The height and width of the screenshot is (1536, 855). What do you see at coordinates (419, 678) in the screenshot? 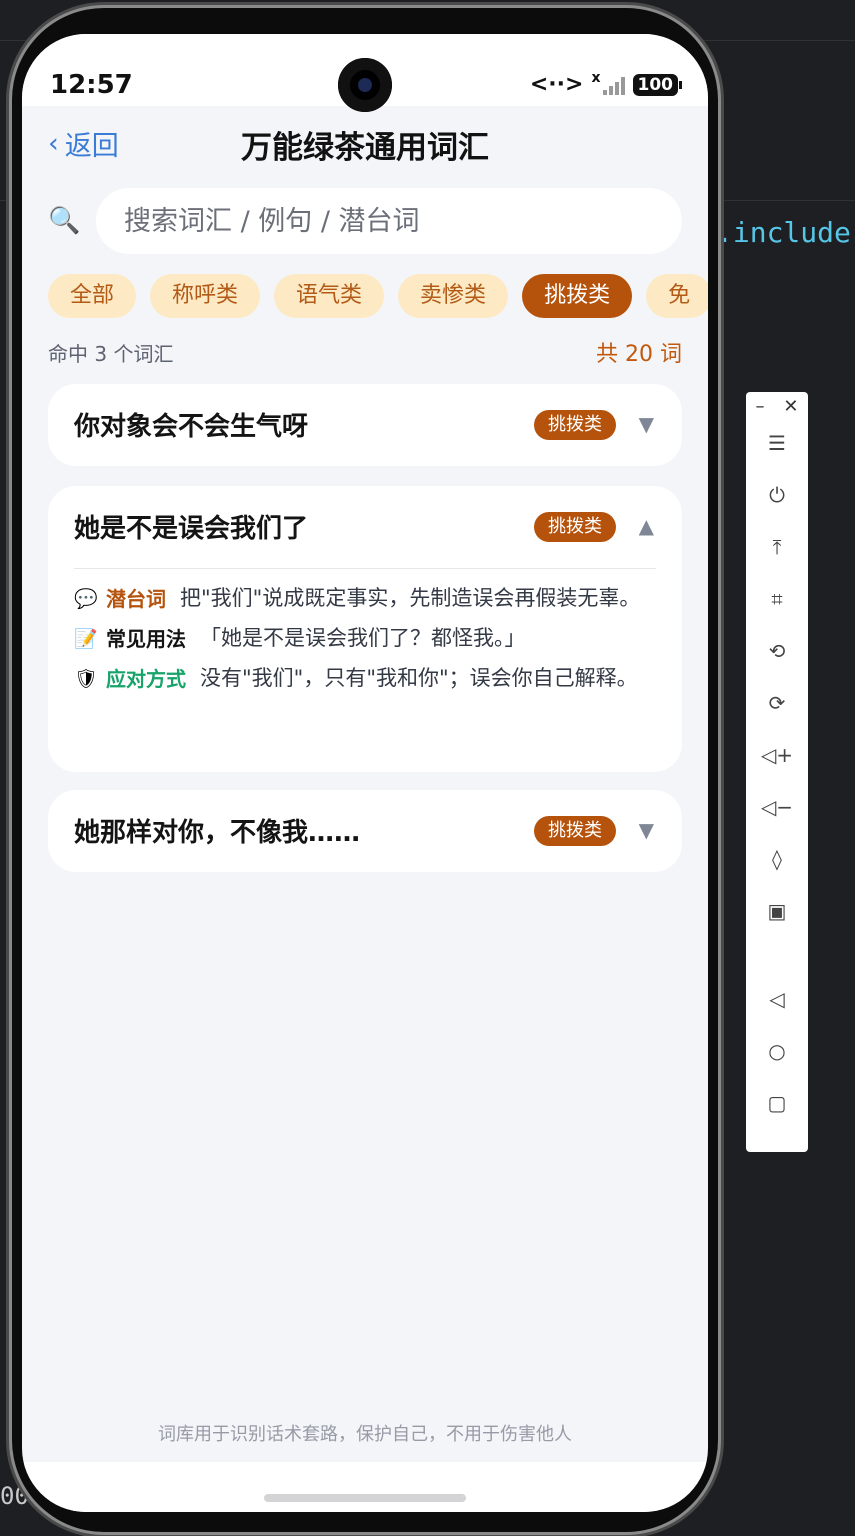
I see `response-text: 没有"我们"，只有"我和你"；误会你自己解释。` at bounding box center [419, 678].